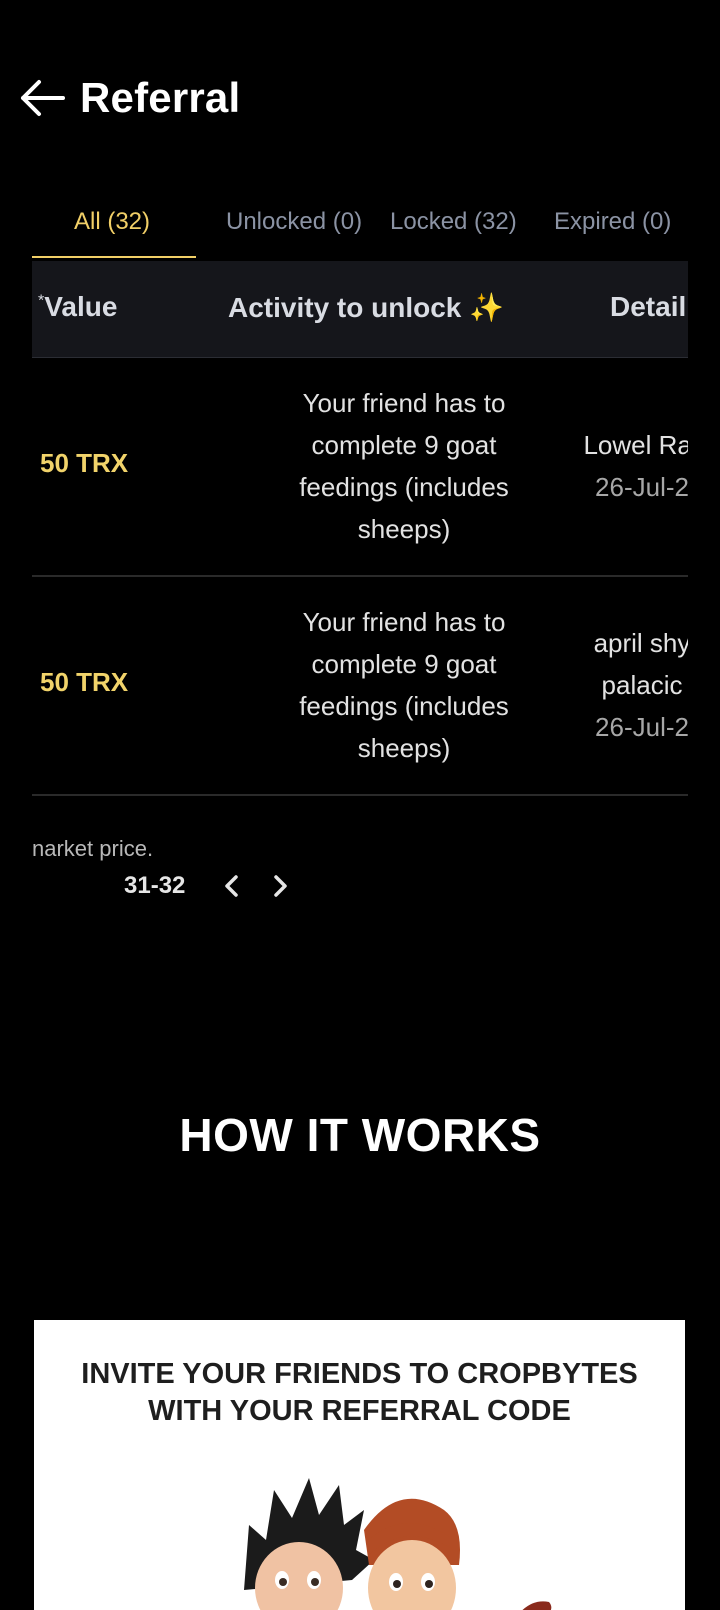  I want to click on table-header: *Value Activity to unlock ✨ Detail, so click(360, 309).